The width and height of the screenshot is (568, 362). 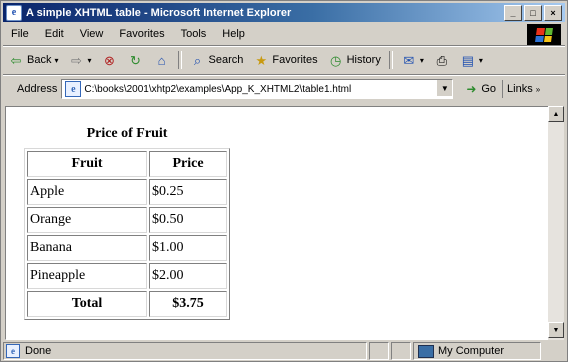 I want to click on search-label: Search, so click(x=226, y=60).